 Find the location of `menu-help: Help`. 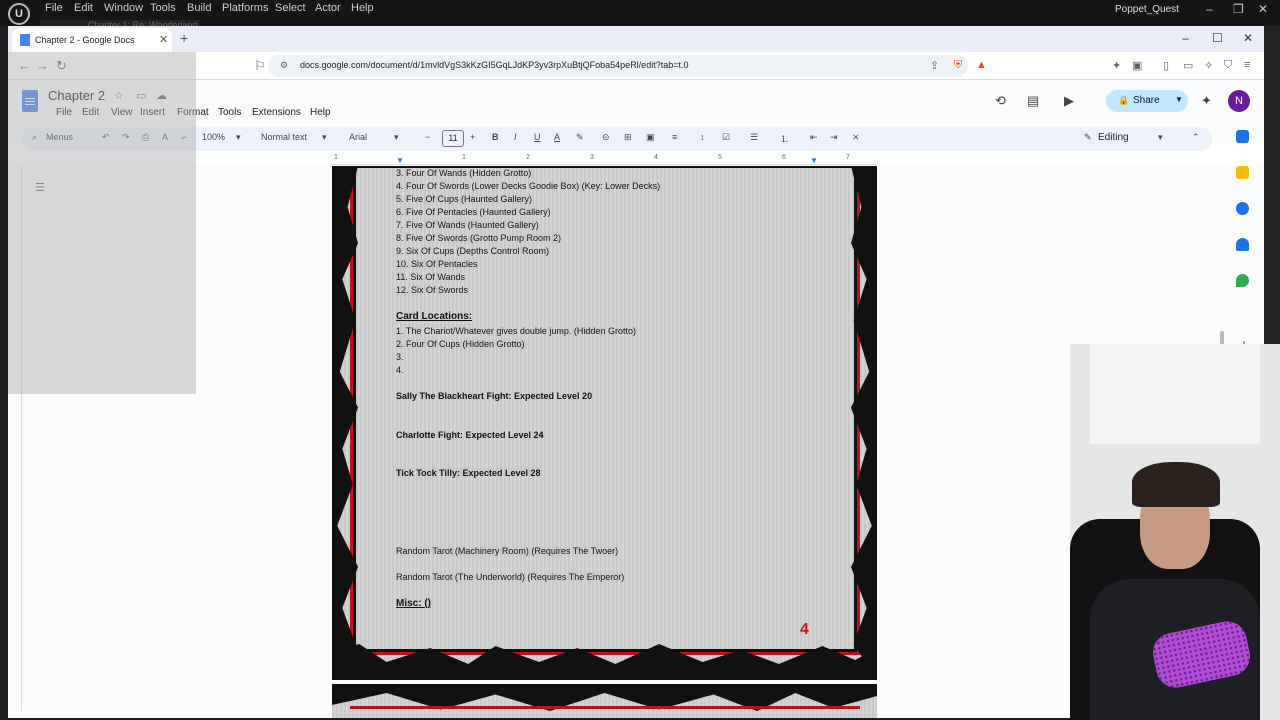

menu-help: Help is located at coordinates (320, 112).